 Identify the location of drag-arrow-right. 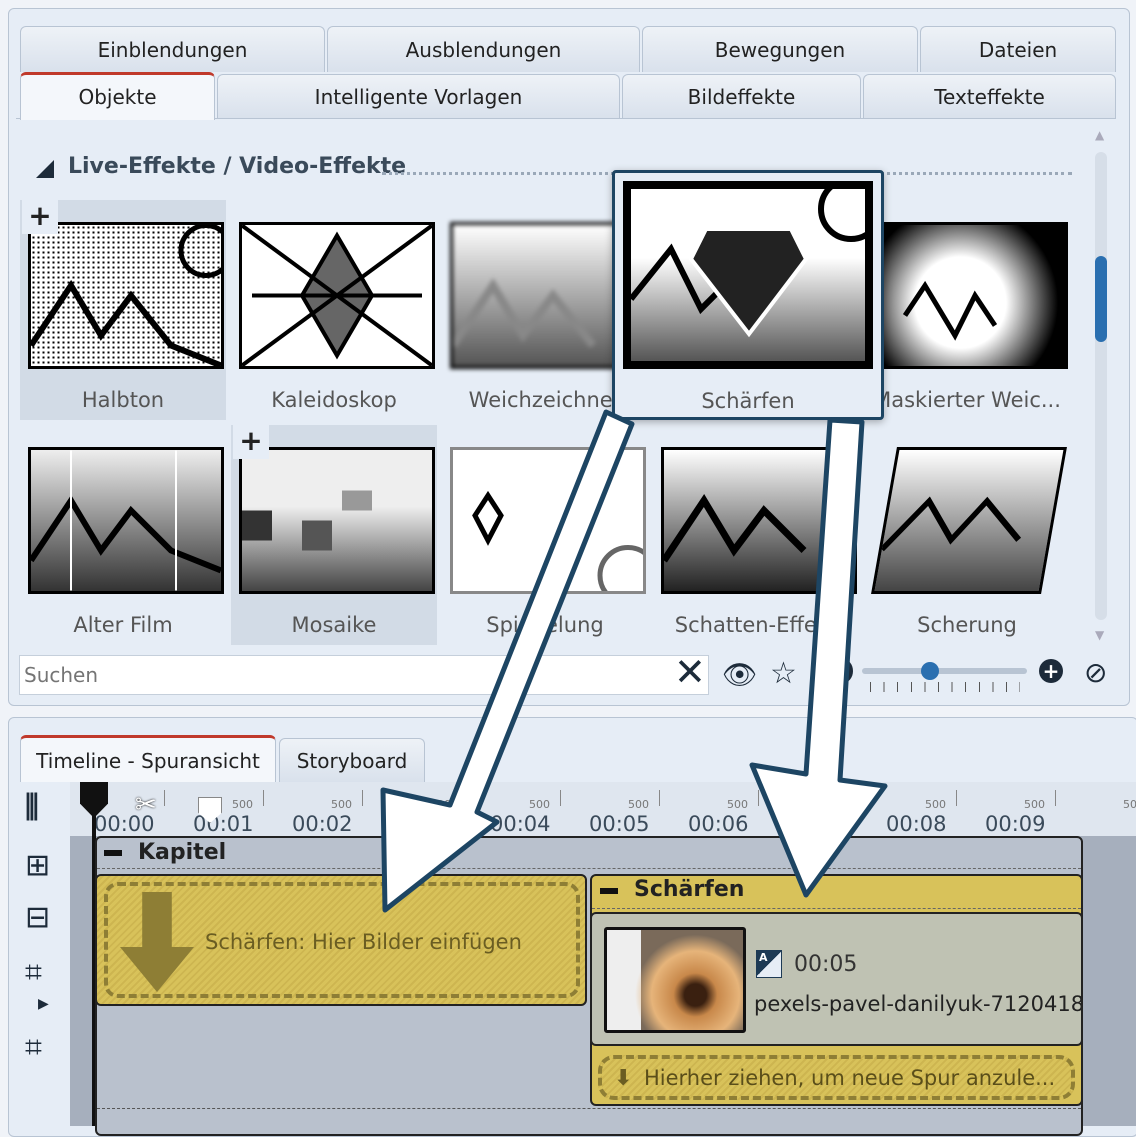
(818, 657).